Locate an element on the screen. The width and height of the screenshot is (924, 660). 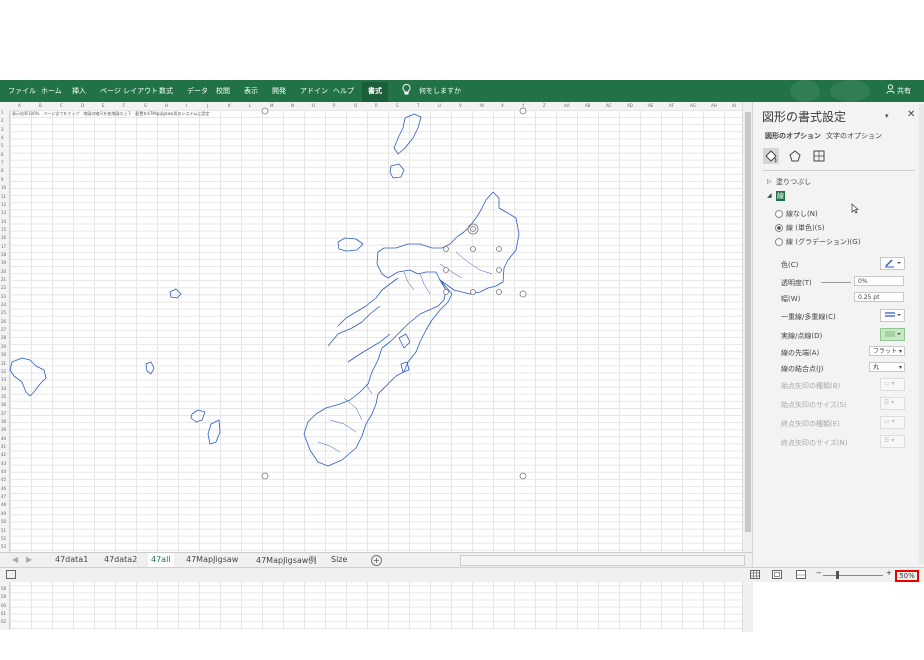
transparency-input: 0% is located at coordinates (879, 281).